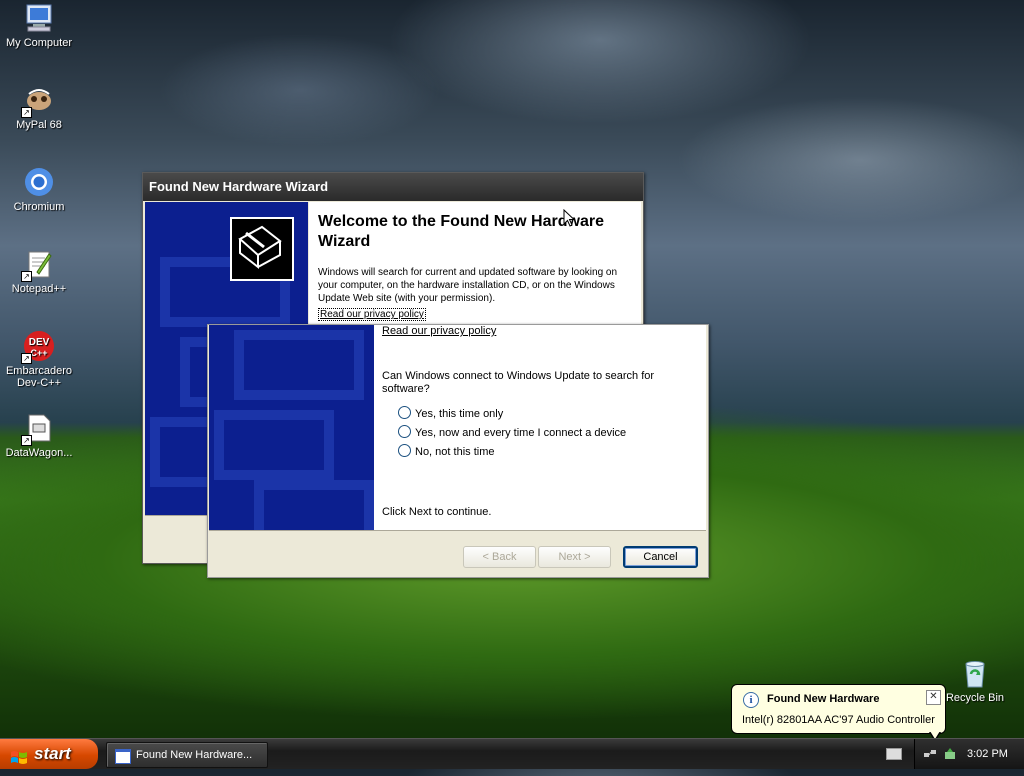  I want to click on desktop-icon-mypal: ↗ MyPal 68, so click(39, 107).